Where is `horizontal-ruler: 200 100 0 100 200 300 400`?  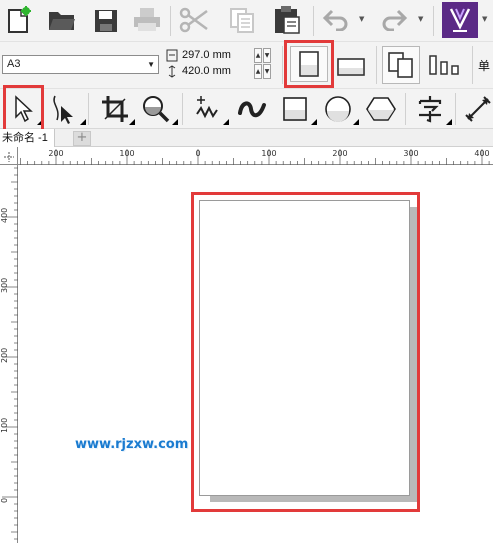
horizontal-ruler: 200 100 0 100 200 300 400 is located at coordinates (255, 156).